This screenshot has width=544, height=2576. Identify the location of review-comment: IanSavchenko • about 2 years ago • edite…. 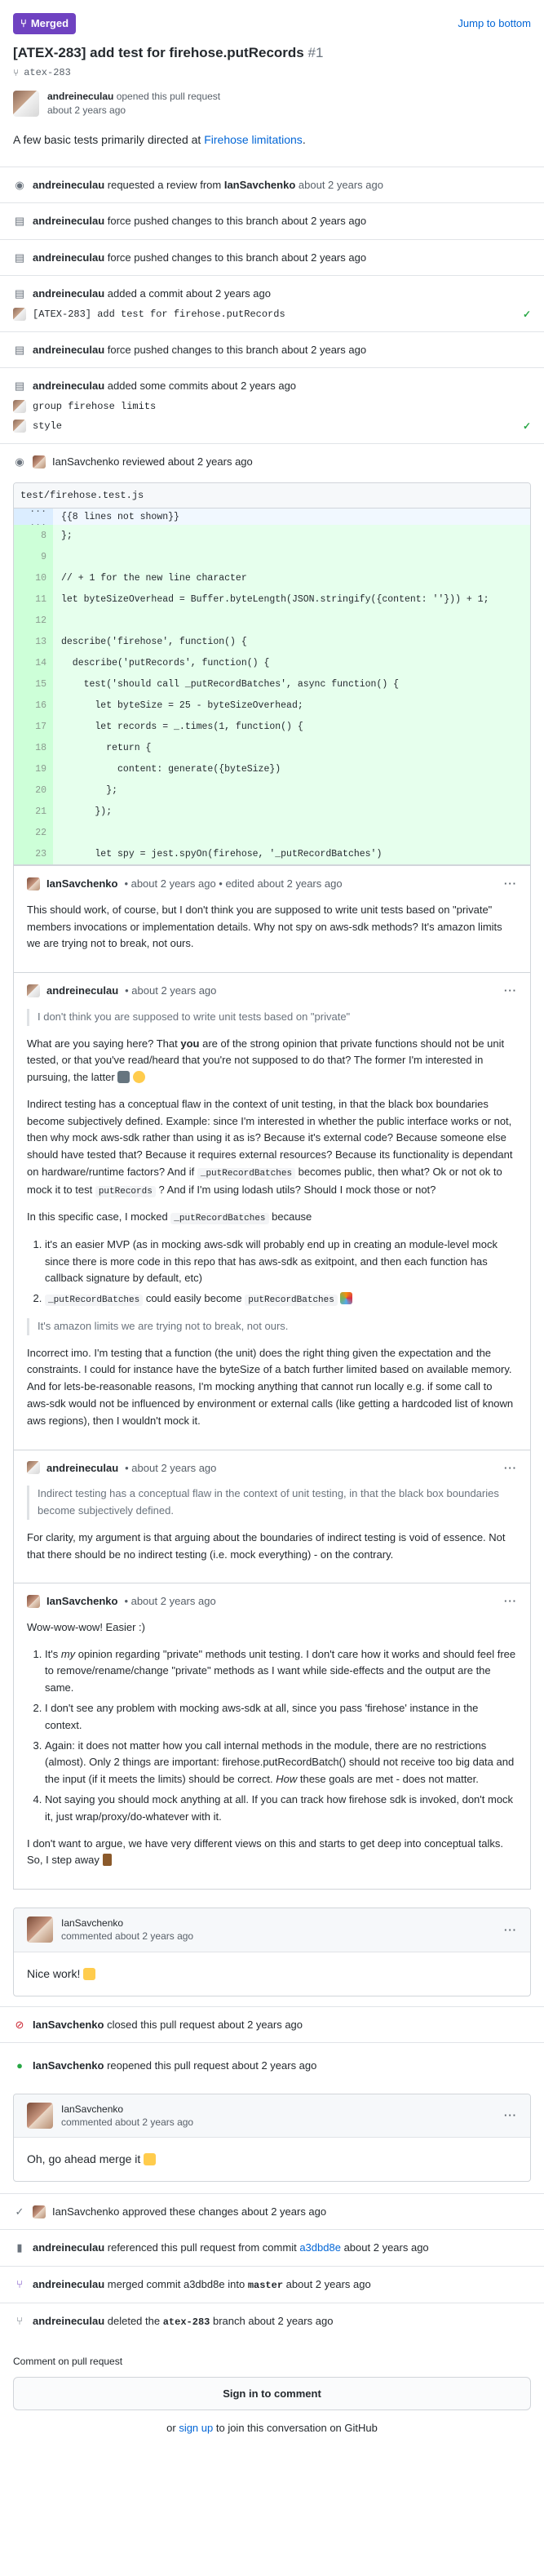
(272, 919).